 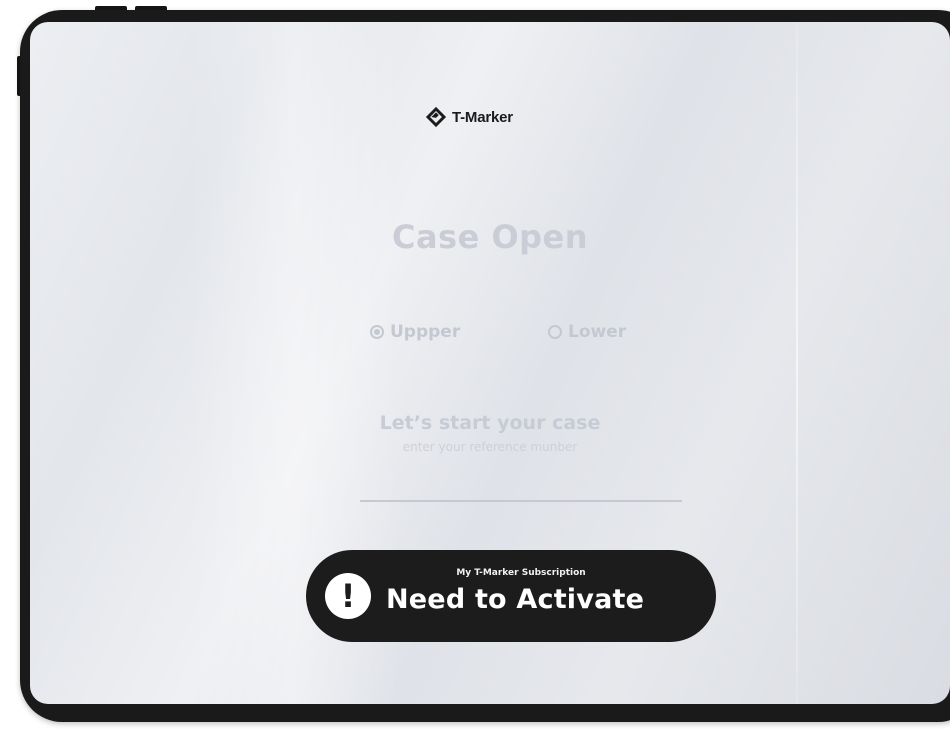 What do you see at coordinates (490, 447) in the screenshot?
I see `reference-hint: enter your reference munber` at bounding box center [490, 447].